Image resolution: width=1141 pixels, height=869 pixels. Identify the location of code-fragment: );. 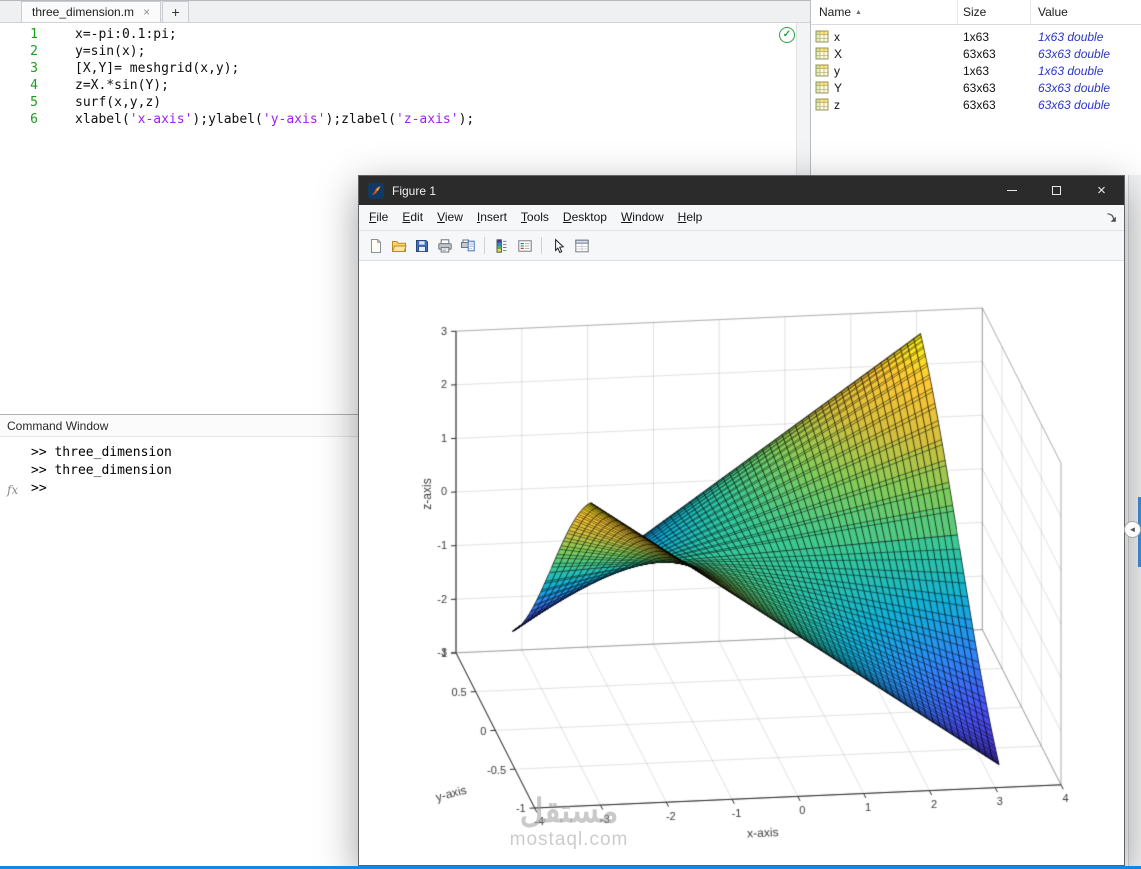
(466, 119).